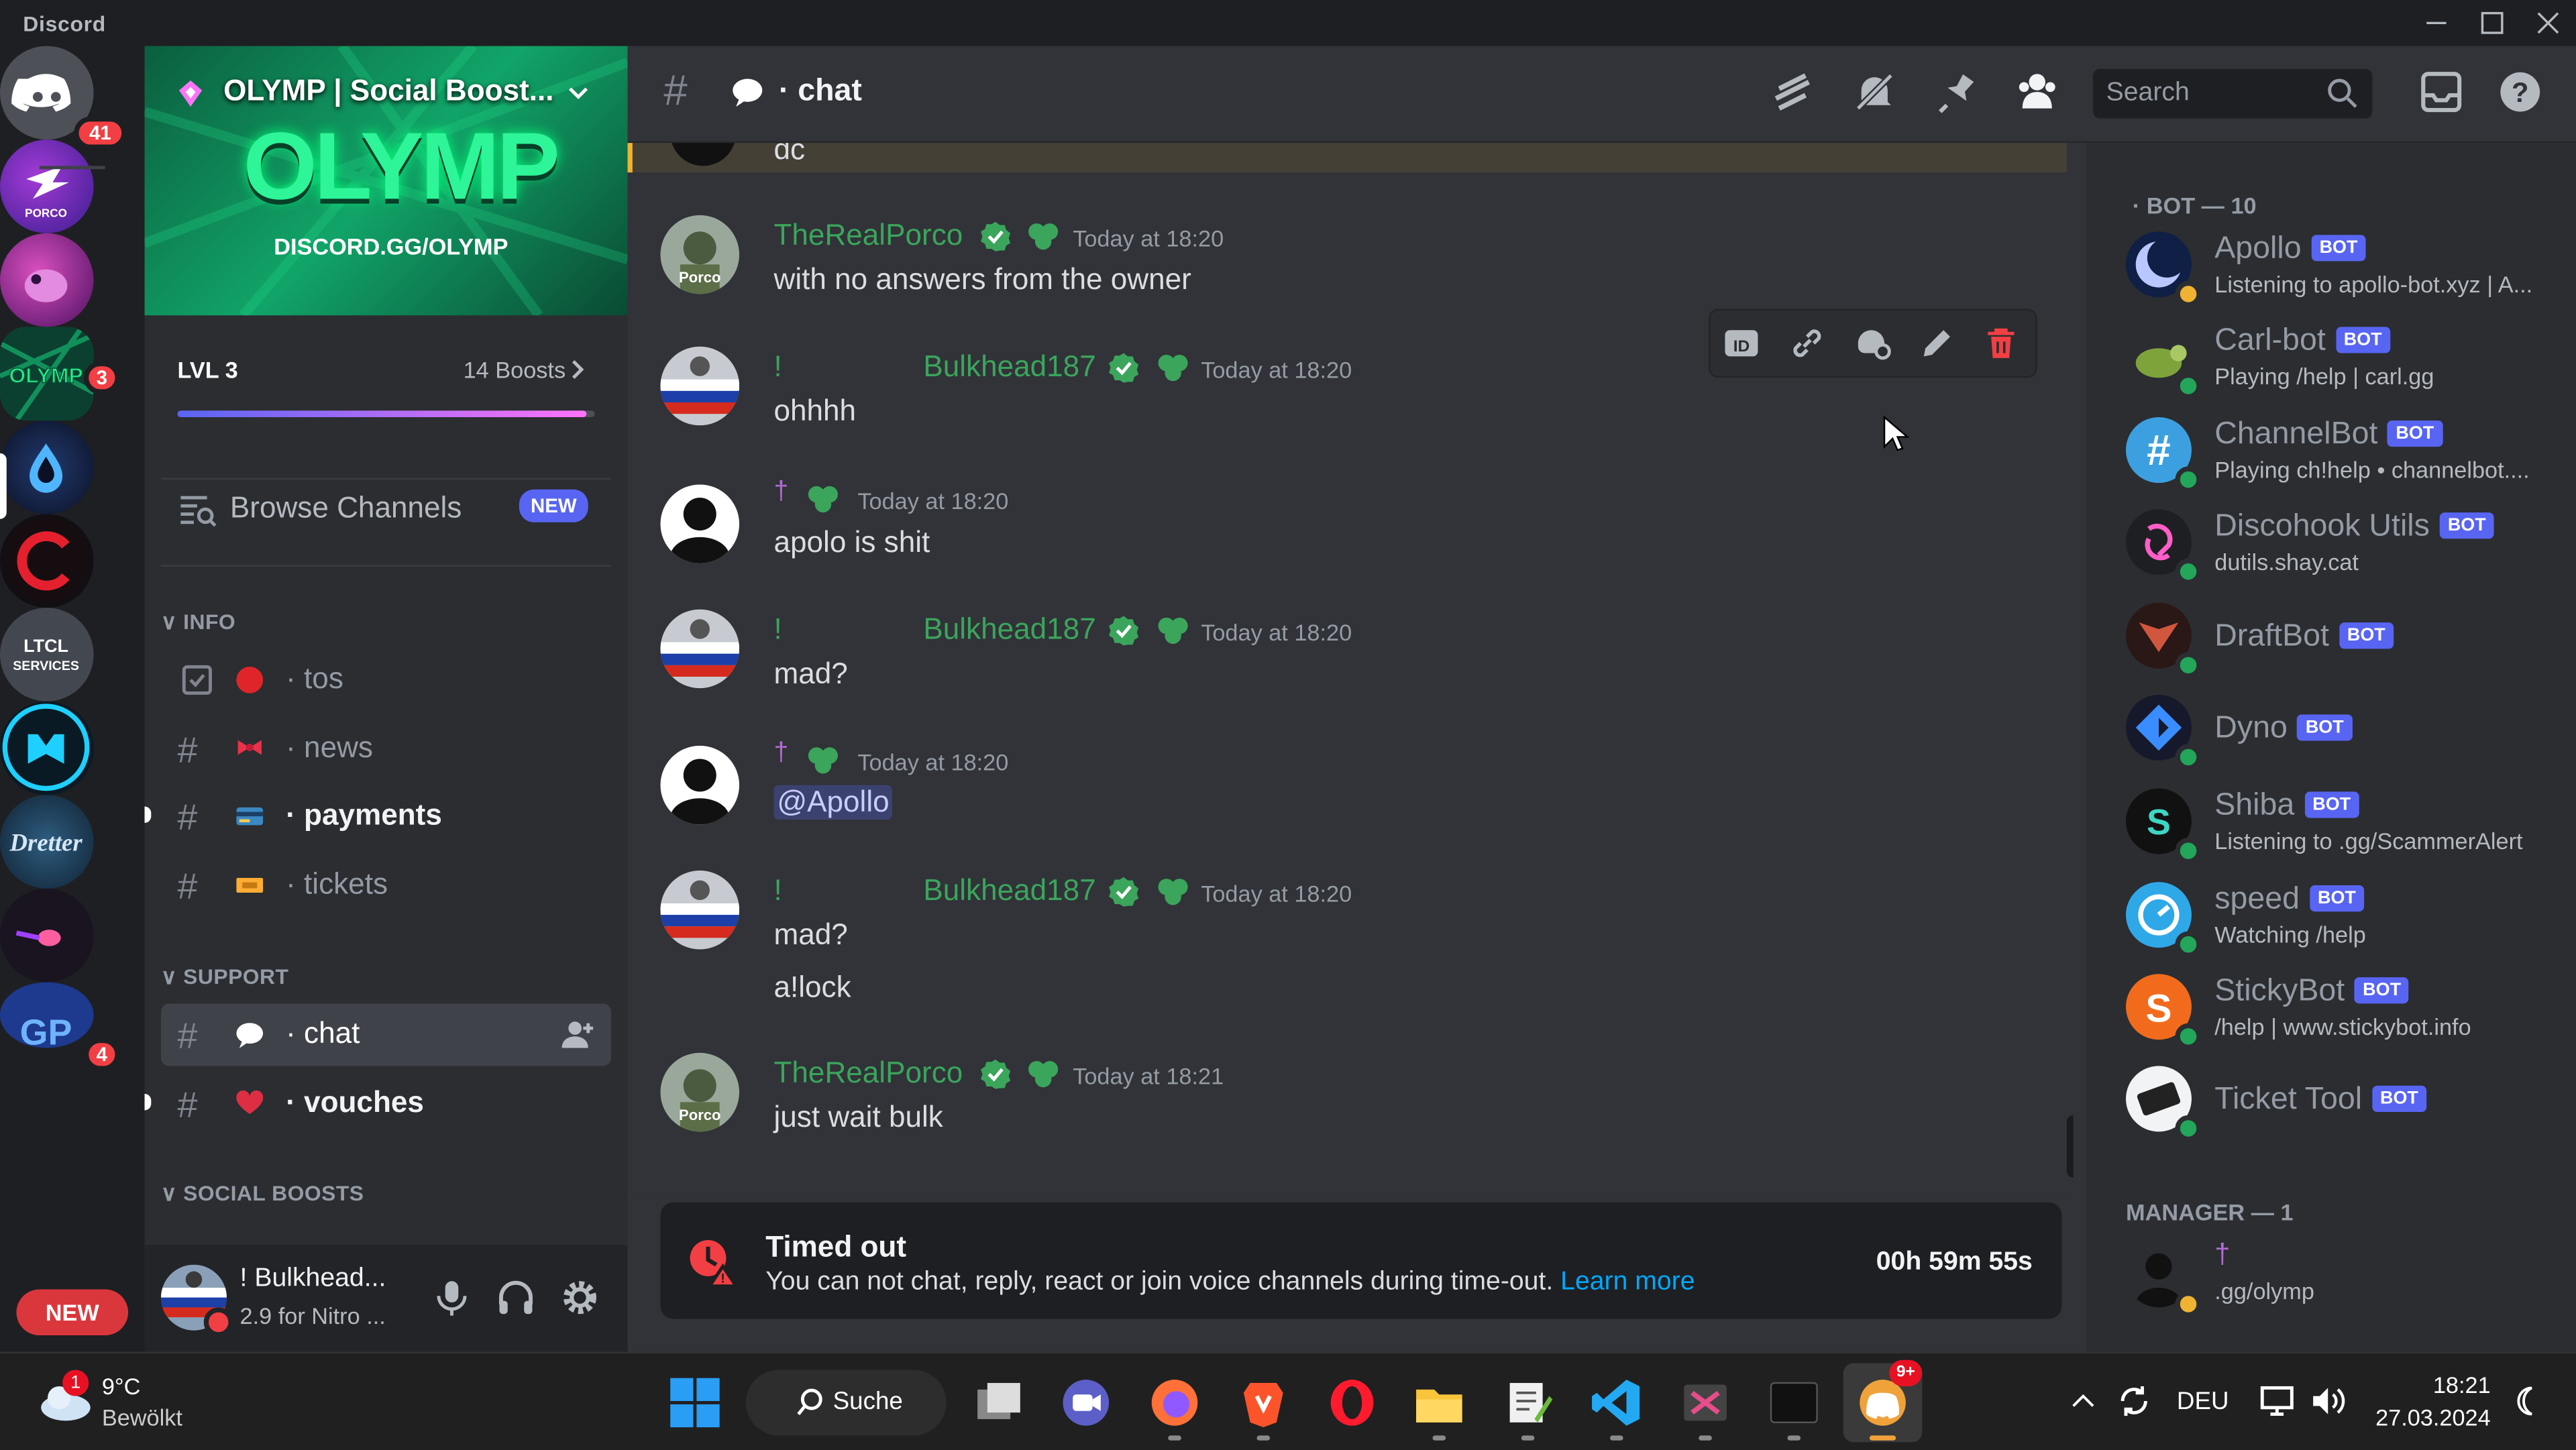 The image size is (2576, 1450). Describe the element at coordinates (386, 1103) in the screenshot. I see `channel-vouches: # · vouches` at that location.